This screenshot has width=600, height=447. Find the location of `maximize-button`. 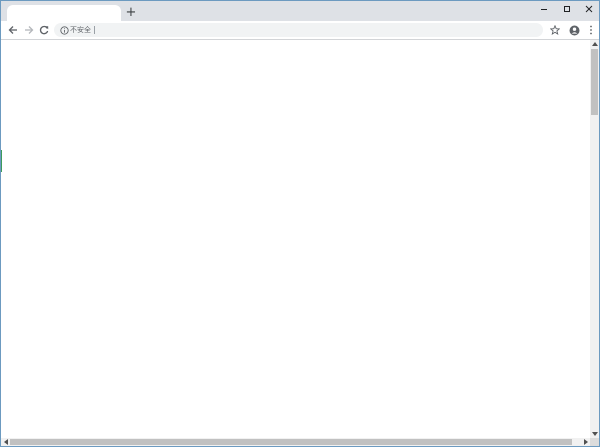

maximize-button is located at coordinates (567, 9).